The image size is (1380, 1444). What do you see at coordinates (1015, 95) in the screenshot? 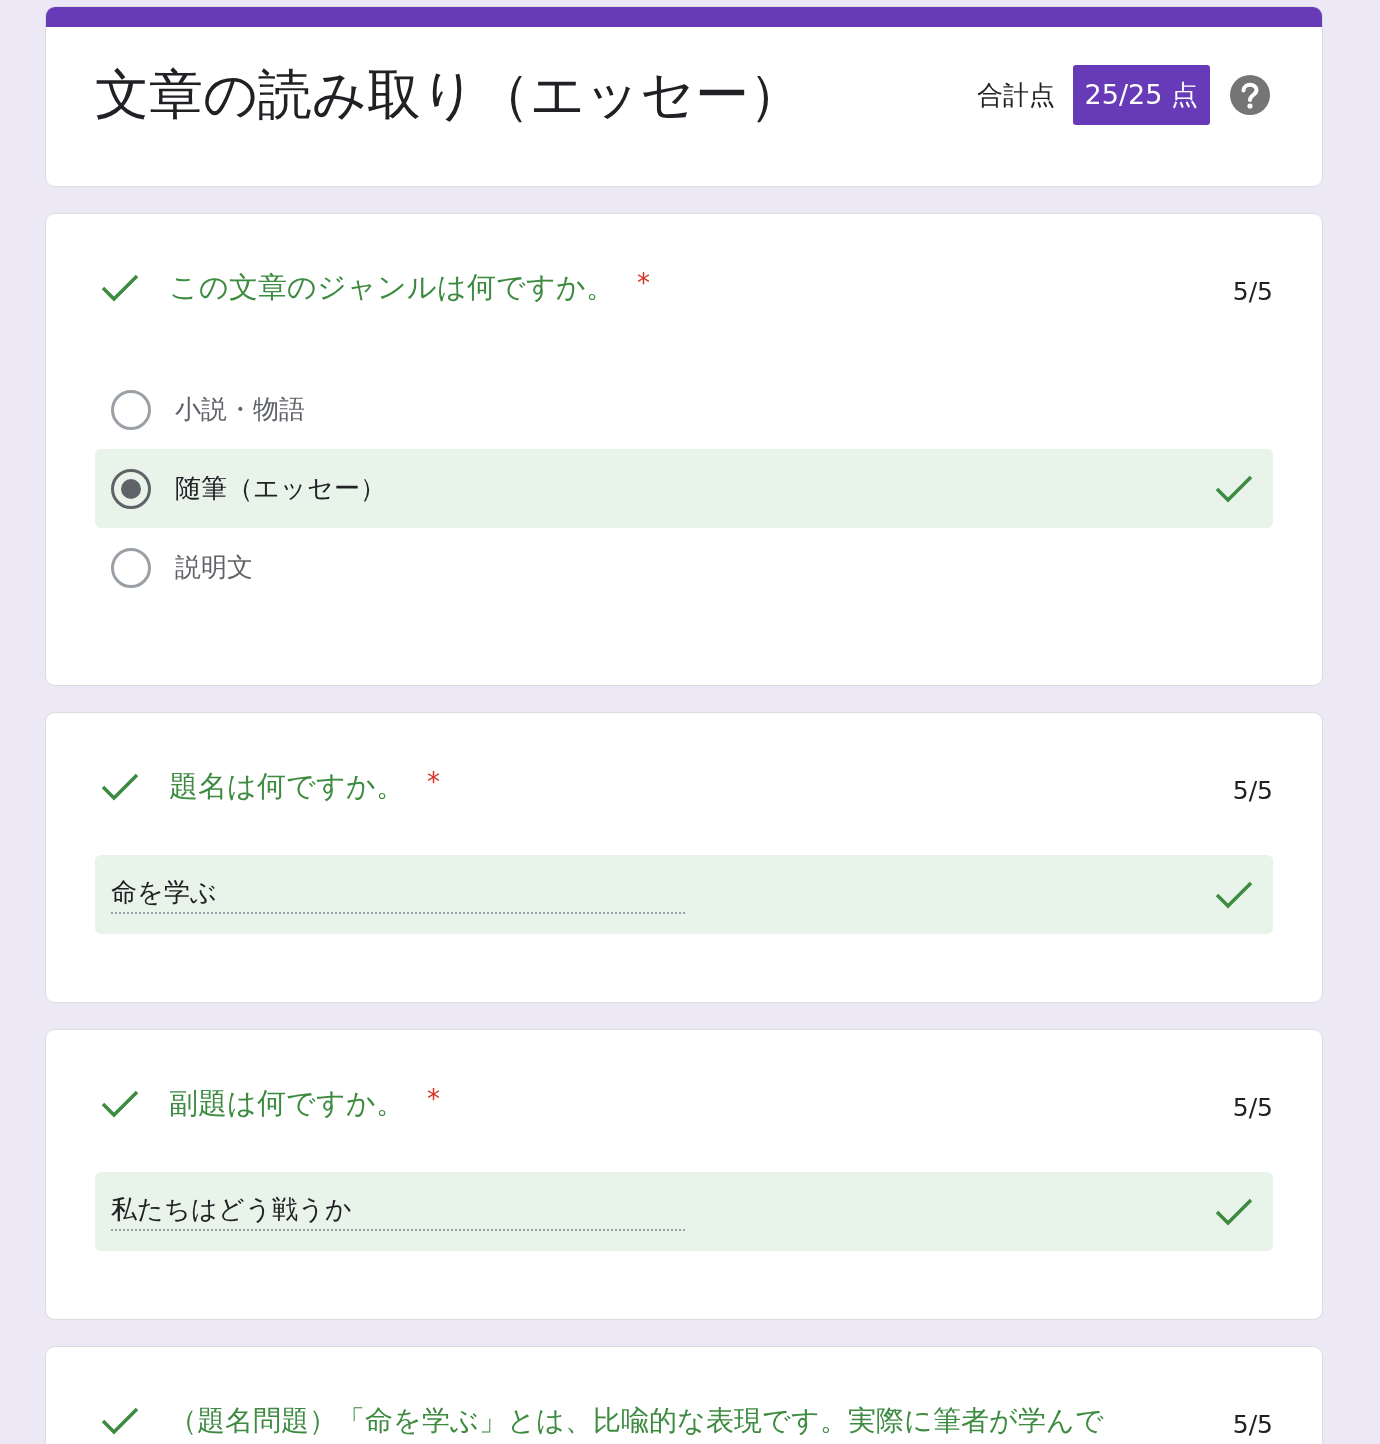
I see `total-label: 合計点` at bounding box center [1015, 95].